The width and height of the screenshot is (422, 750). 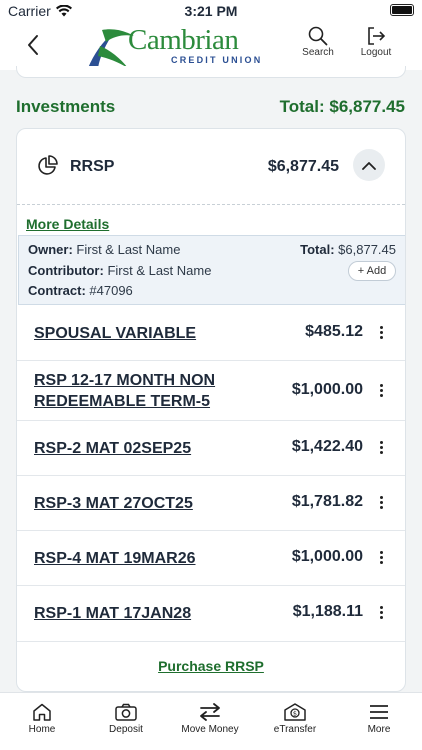 What do you see at coordinates (183, 40) in the screenshot?
I see `logo-text: Cambrian` at bounding box center [183, 40].